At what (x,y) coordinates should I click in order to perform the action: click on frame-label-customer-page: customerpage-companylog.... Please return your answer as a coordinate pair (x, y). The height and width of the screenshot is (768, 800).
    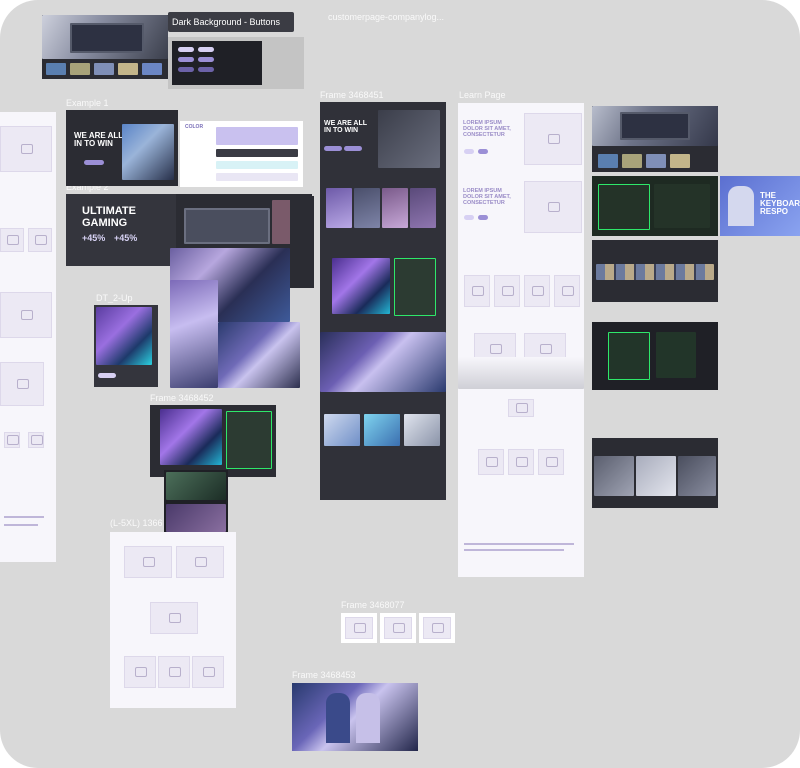
    Looking at the image, I should click on (386, 17).